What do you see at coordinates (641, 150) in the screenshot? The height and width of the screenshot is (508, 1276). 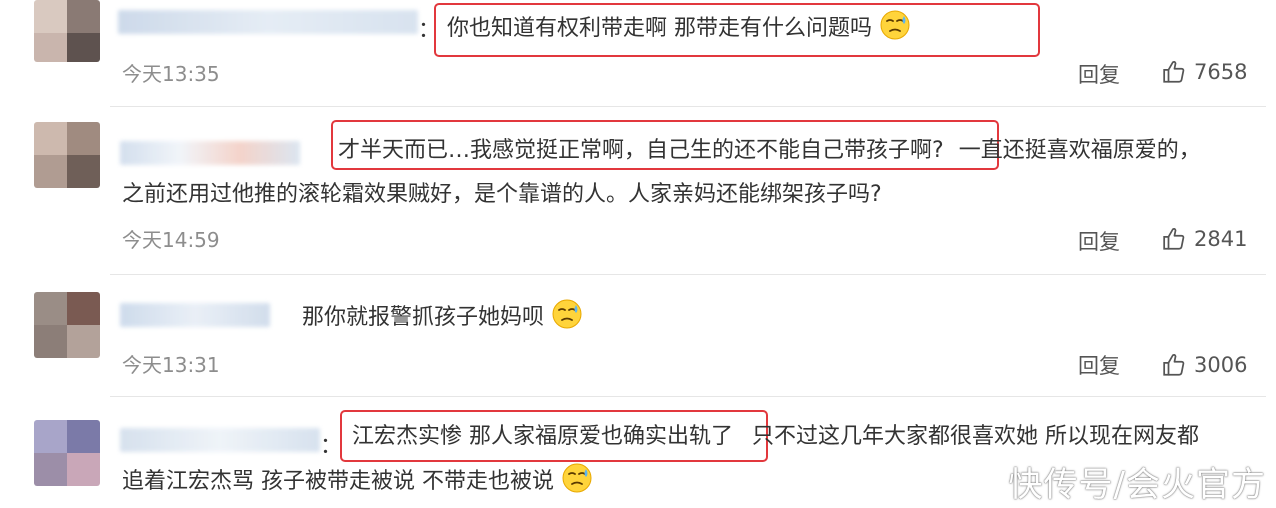 I see `comment-text-highlight: 才半天而已…我感觉挺正常啊，自己生的还不能自己带孩子啊?` at bounding box center [641, 150].